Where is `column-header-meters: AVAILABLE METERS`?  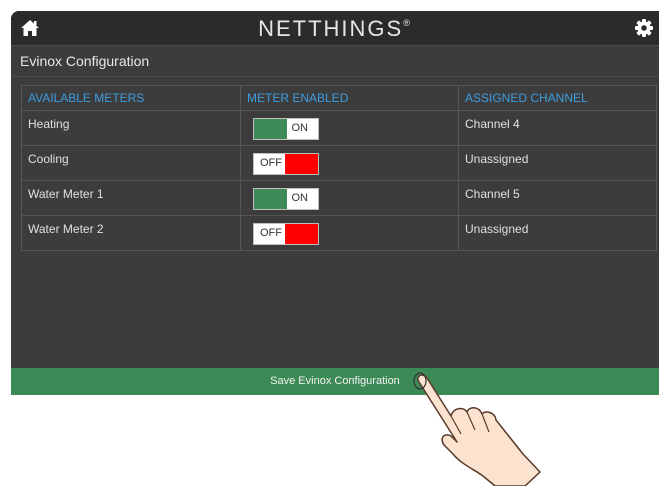
column-header-meters: AVAILABLE METERS is located at coordinates (131, 98).